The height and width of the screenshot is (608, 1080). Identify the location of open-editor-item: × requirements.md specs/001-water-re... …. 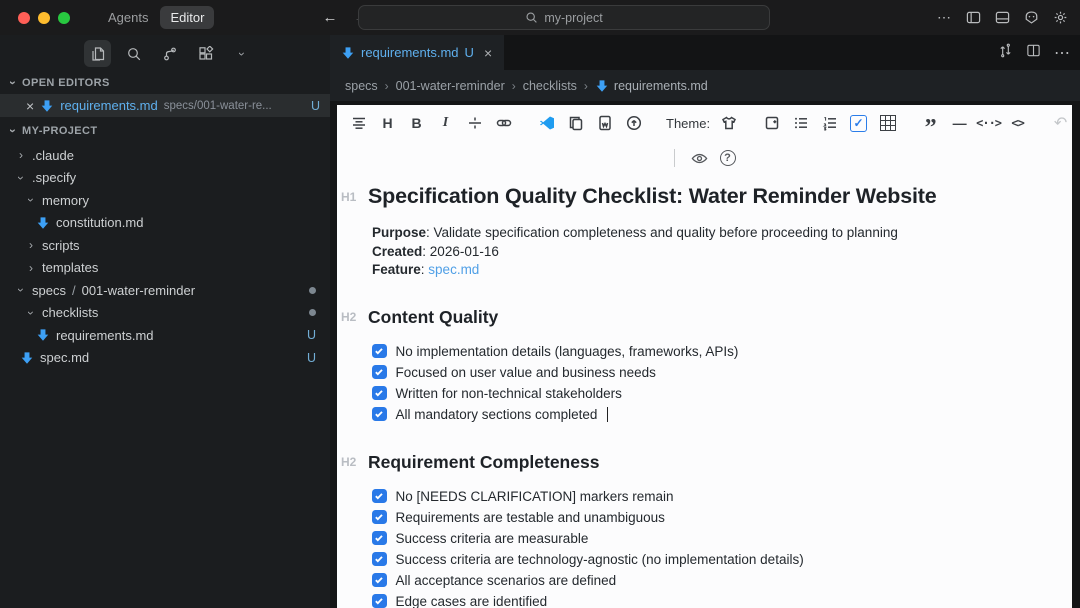
(165, 105).